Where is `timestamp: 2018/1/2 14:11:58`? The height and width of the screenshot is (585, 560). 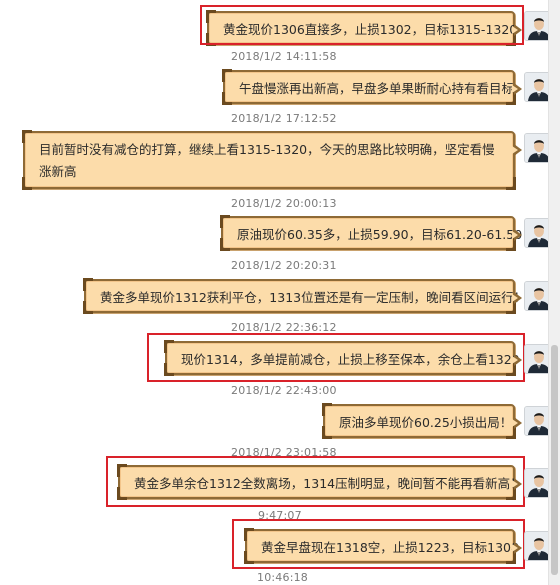 timestamp: 2018/1/2 14:11:58 is located at coordinates (284, 56).